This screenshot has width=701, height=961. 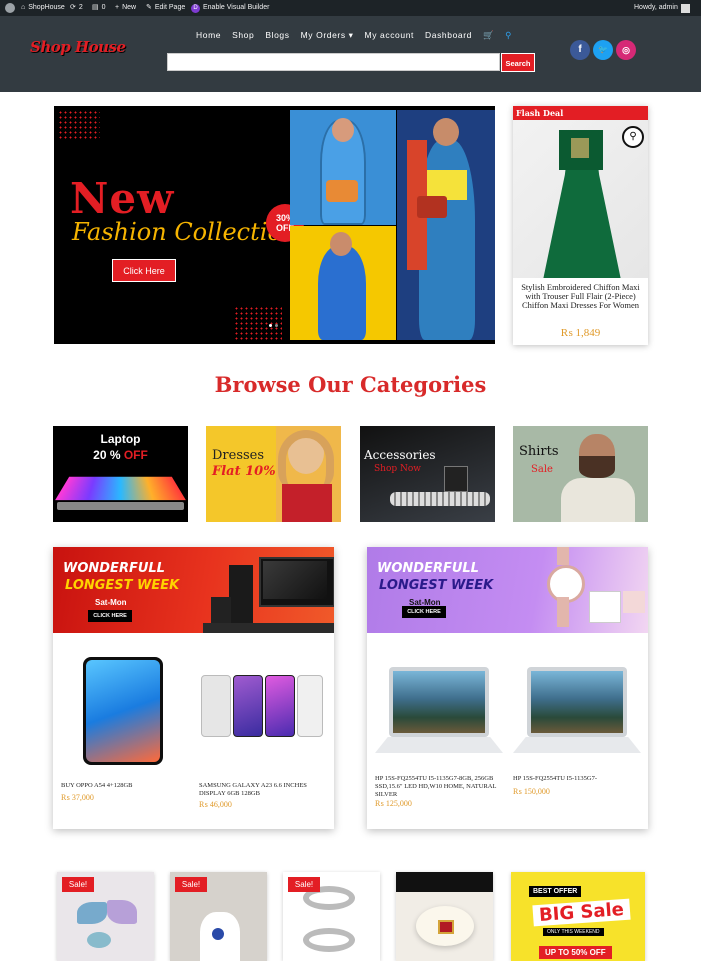 I want to click on category-title: Accessories, so click(x=400, y=455).